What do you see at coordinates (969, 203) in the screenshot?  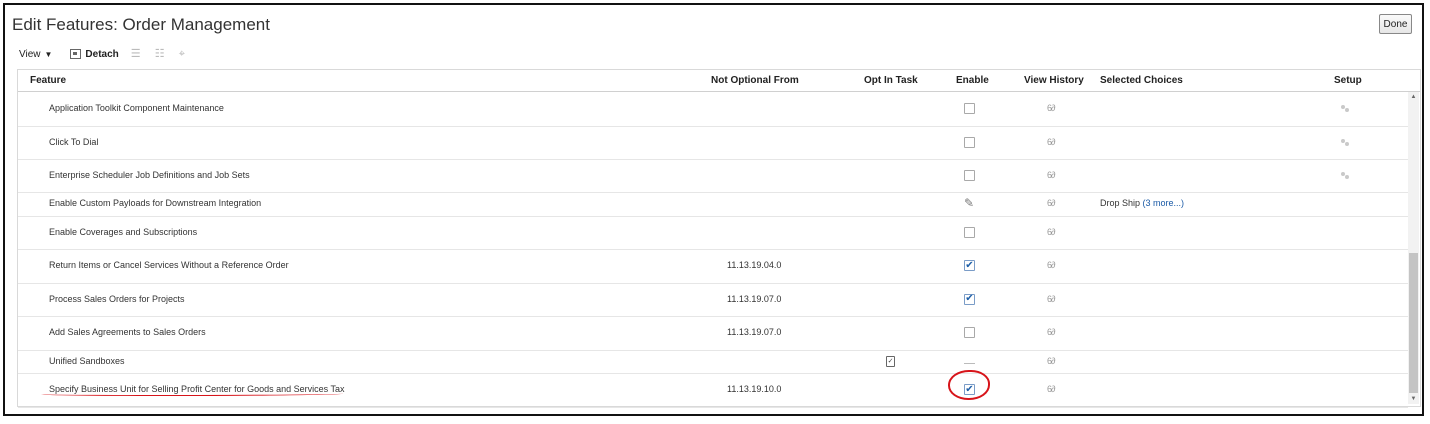 I see `pencil-icon: ✎` at bounding box center [969, 203].